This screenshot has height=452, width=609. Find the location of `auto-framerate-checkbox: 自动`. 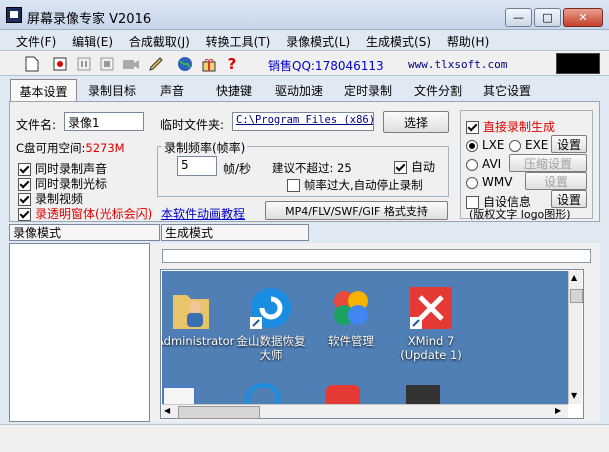

auto-framerate-checkbox: 自动 is located at coordinates (414, 166).